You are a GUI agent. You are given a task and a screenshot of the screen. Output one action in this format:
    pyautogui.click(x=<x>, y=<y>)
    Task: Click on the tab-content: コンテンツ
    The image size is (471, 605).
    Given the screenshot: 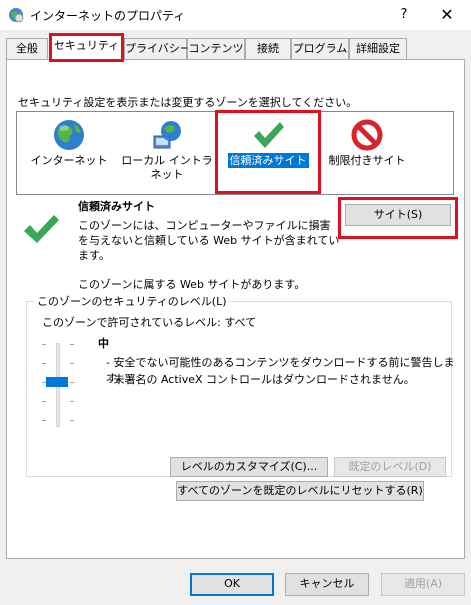 What is the action you would take?
    pyautogui.click(x=216, y=48)
    